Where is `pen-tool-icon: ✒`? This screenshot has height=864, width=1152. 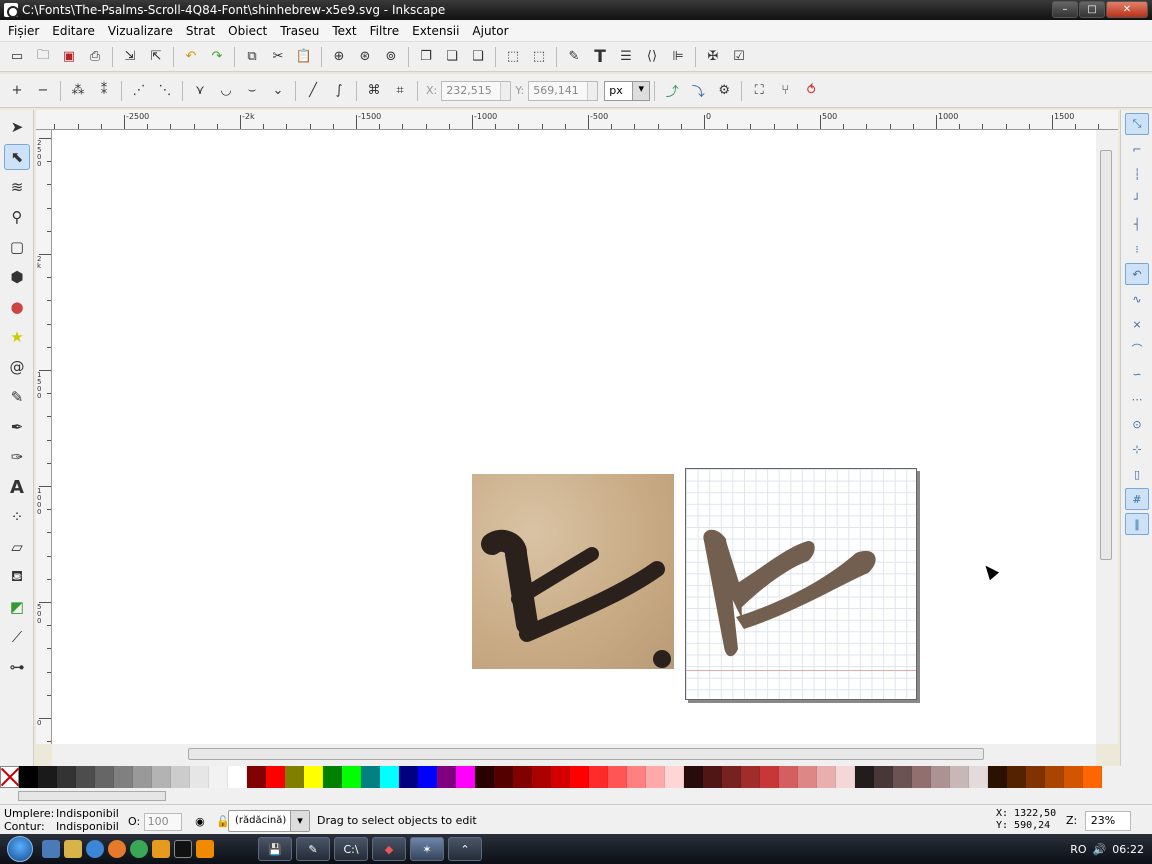 pen-tool-icon: ✒ is located at coordinates (17, 427).